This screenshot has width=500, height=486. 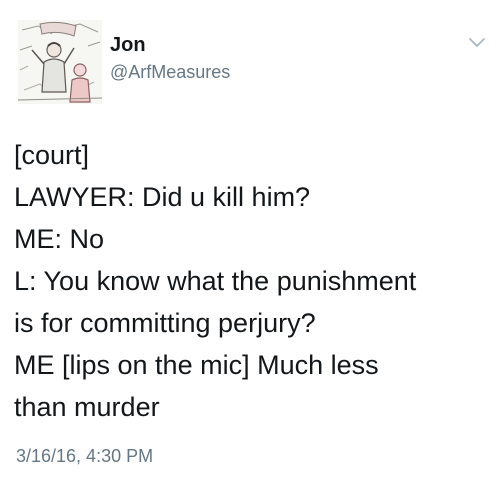 I want to click on profile-photo-icon, so click(x=60, y=62).